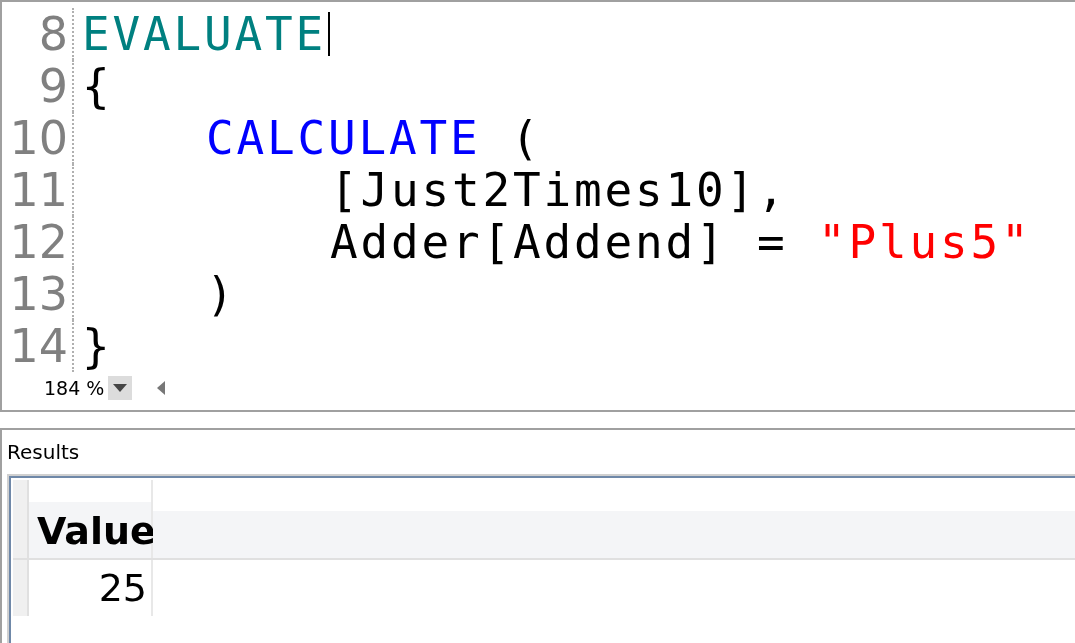  Describe the element at coordinates (558, 190) in the screenshot. I see `code-line: [Just2Times10],` at that location.